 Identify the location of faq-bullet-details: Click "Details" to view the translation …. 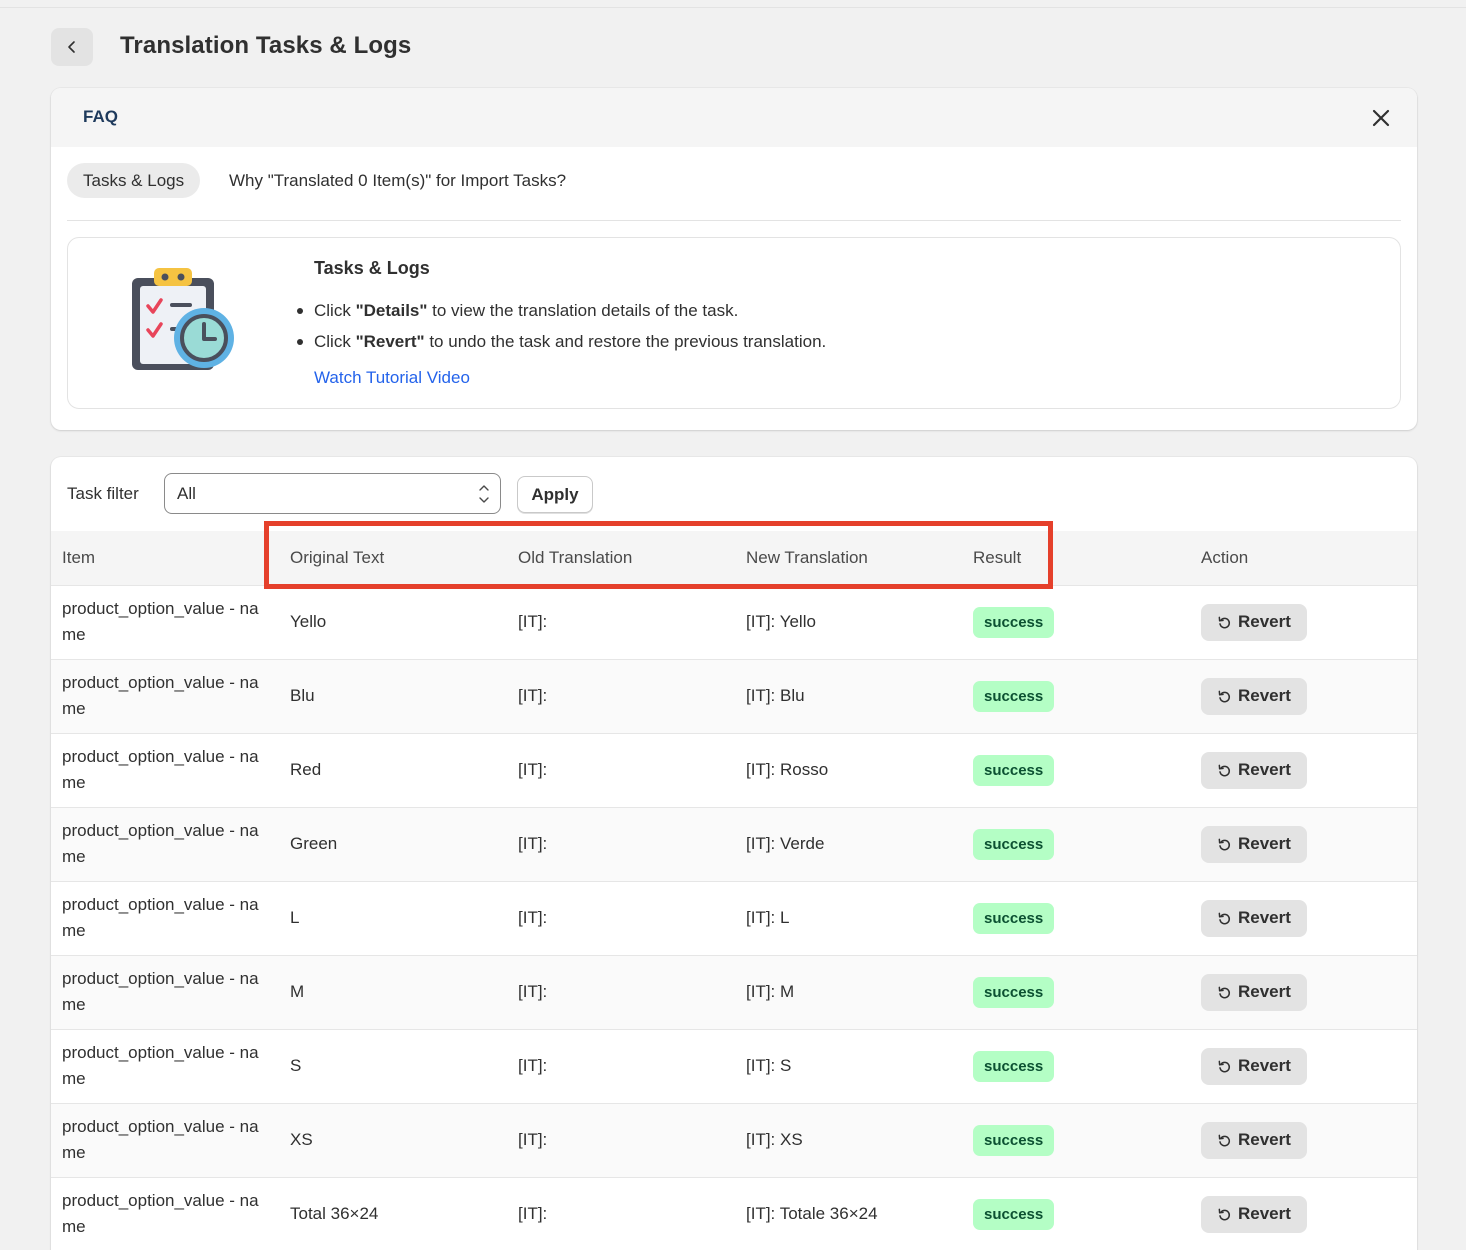
(561, 315).